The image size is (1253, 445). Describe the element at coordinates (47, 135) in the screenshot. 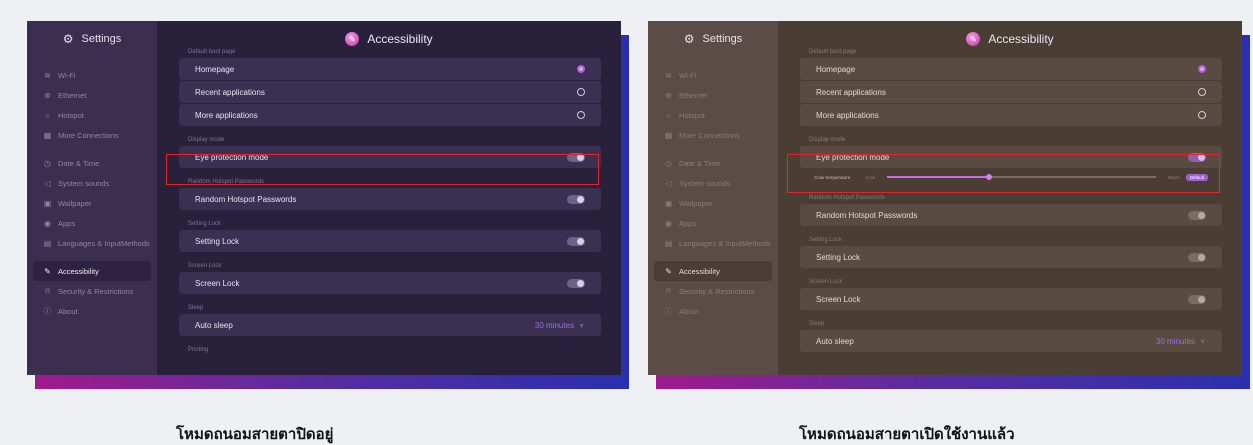

I see `more-connections-icon: ▦` at that location.